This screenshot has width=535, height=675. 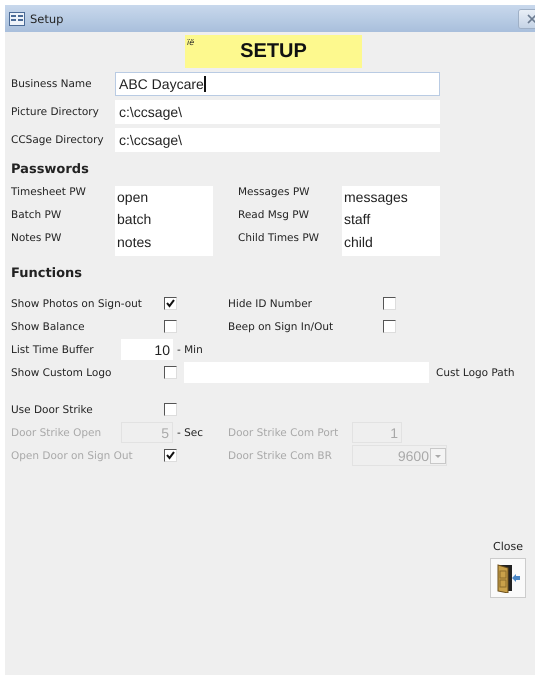 What do you see at coordinates (147, 349) in the screenshot?
I see `number-field: 10` at bounding box center [147, 349].